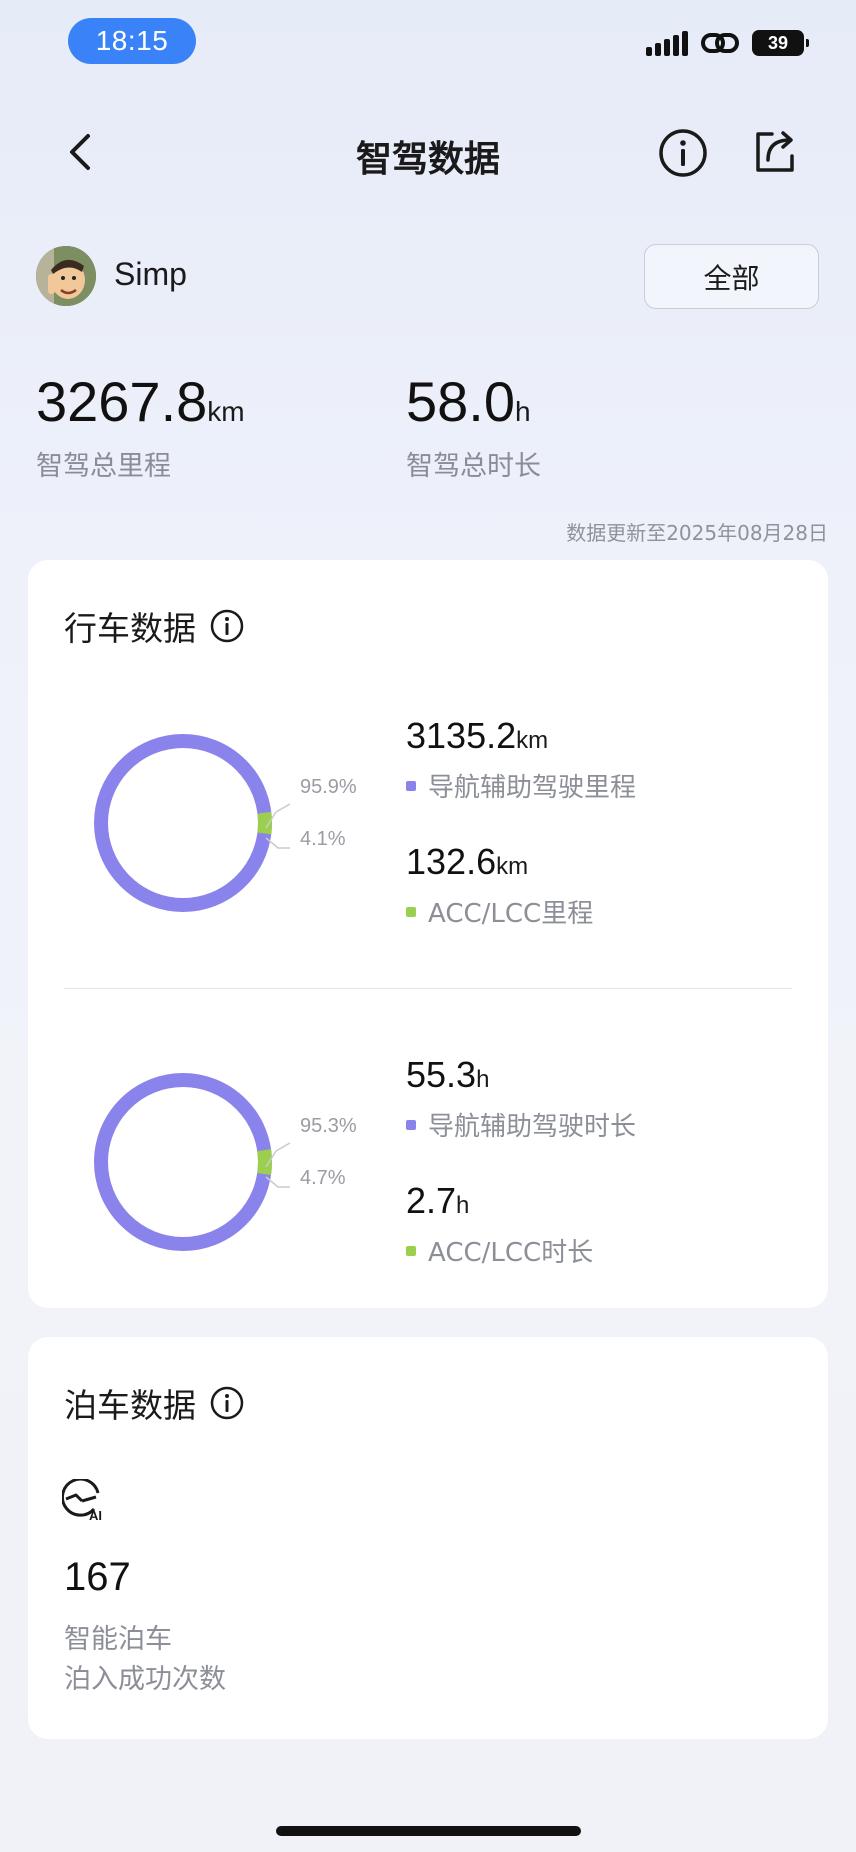  I want to click on parking-info-icon, so click(227, 1403).